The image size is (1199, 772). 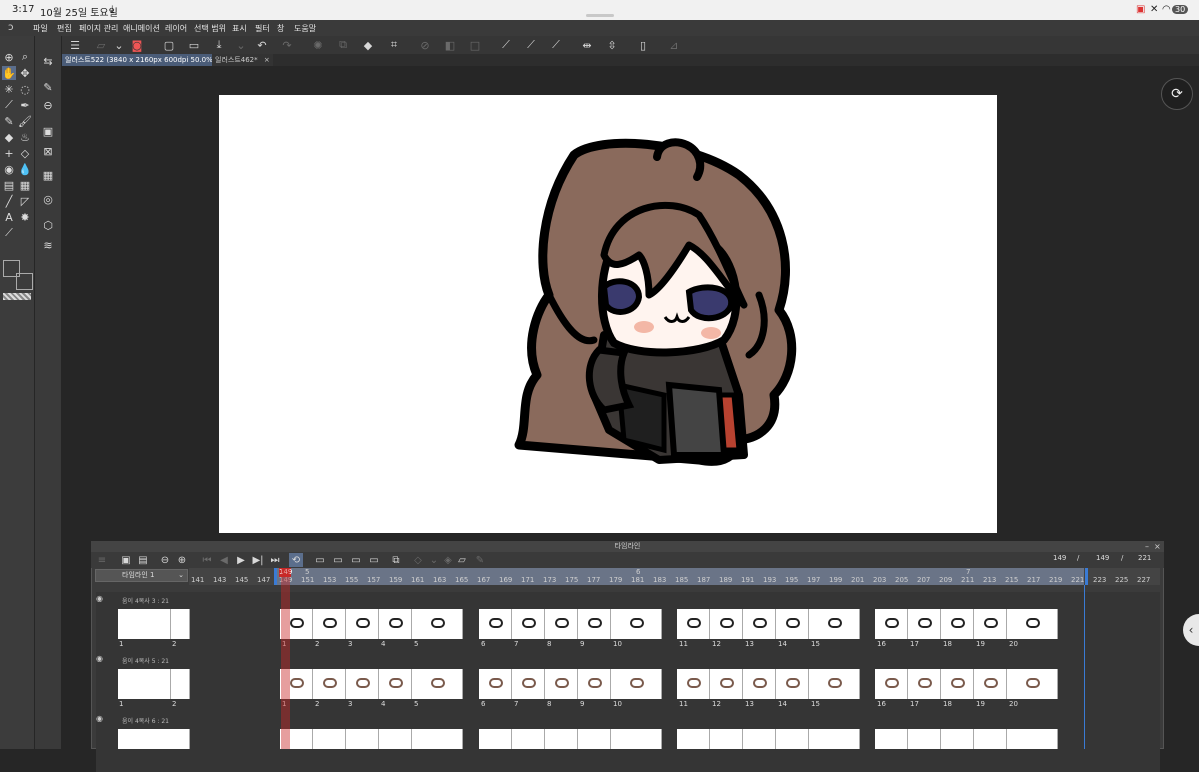 I want to click on menu-page: 페이지 관리, so click(x=98, y=28).